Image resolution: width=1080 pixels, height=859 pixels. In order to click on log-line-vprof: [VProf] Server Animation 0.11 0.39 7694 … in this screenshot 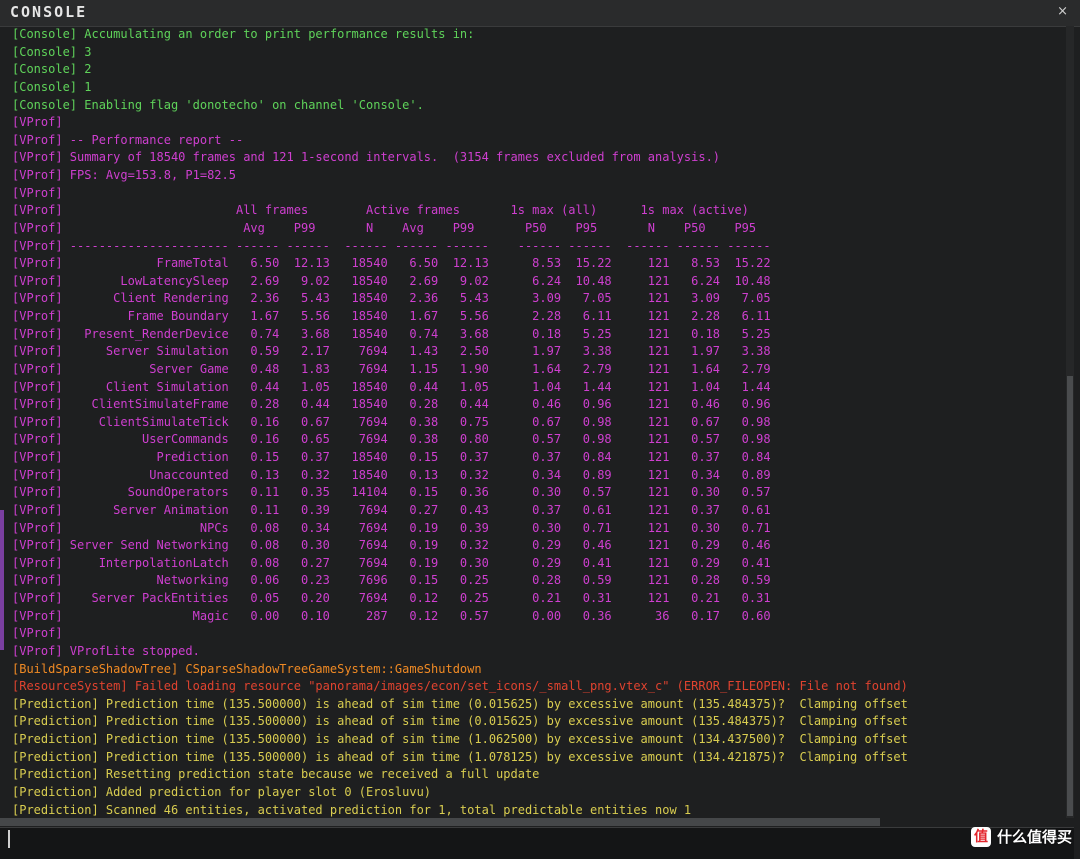, I will do `click(391, 509)`.